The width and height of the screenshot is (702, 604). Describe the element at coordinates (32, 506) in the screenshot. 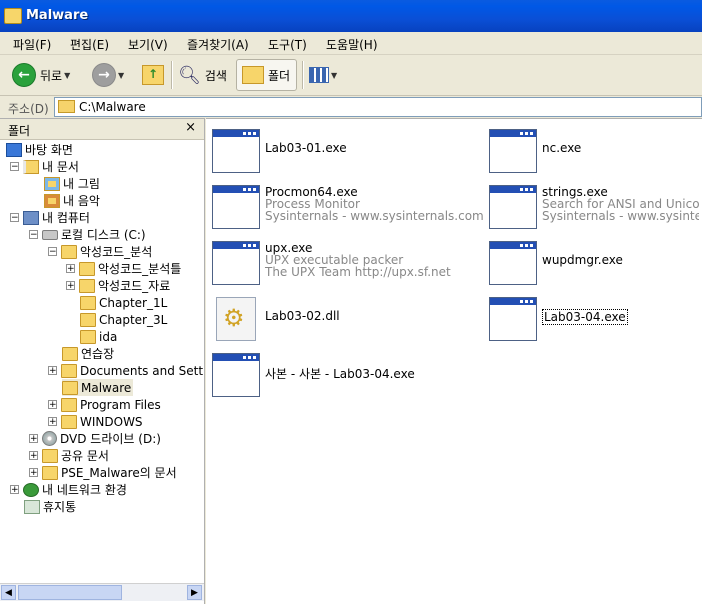

I see `recycle-bin-icon` at that location.